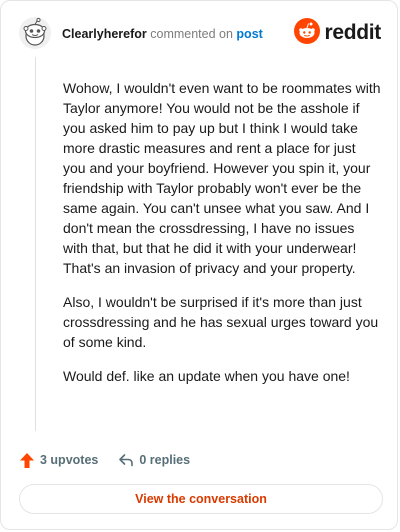 The width and height of the screenshot is (400, 532). I want to click on snoo-avatar-icon, so click(35, 33).